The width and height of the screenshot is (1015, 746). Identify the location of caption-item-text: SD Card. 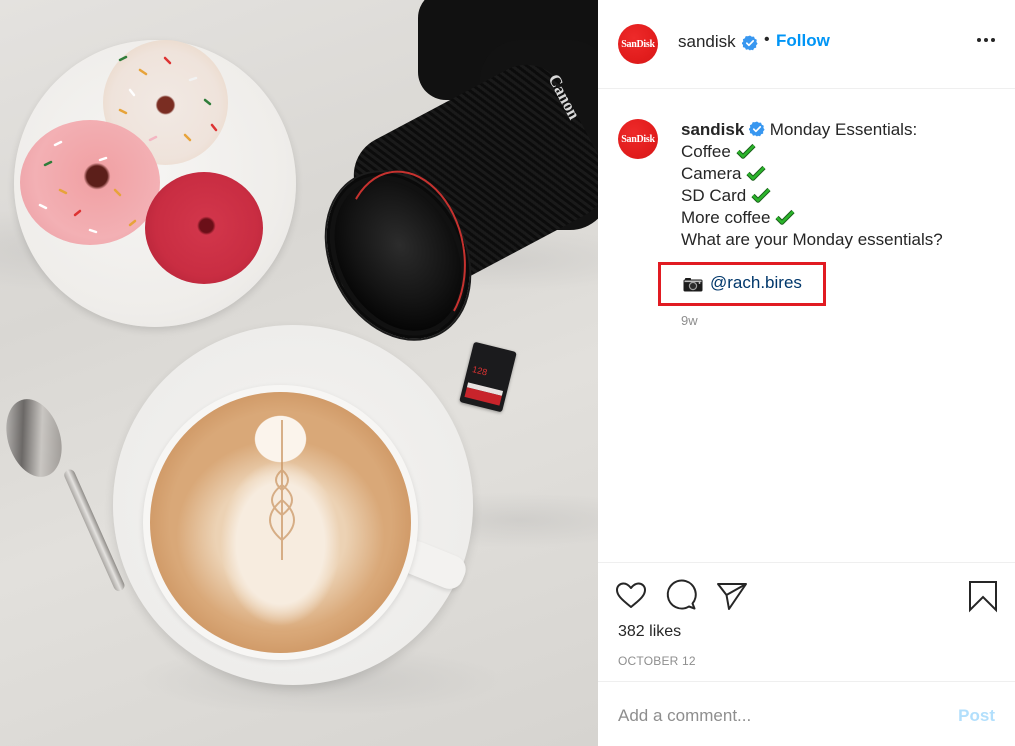
(714, 195).